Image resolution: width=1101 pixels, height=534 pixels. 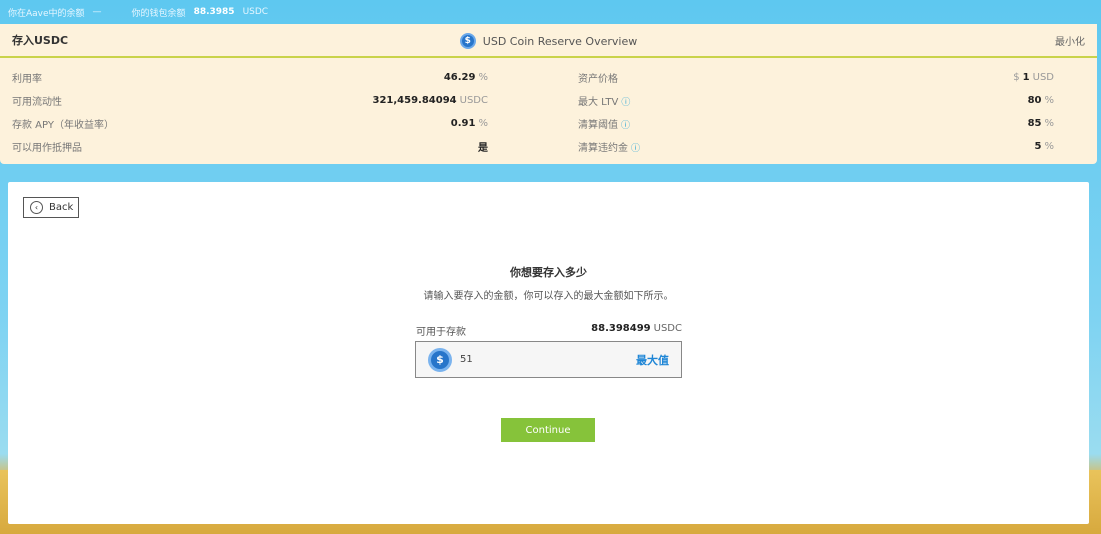 What do you see at coordinates (483, 148) in the screenshot?
I see `stat-value: 是` at bounding box center [483, 148].